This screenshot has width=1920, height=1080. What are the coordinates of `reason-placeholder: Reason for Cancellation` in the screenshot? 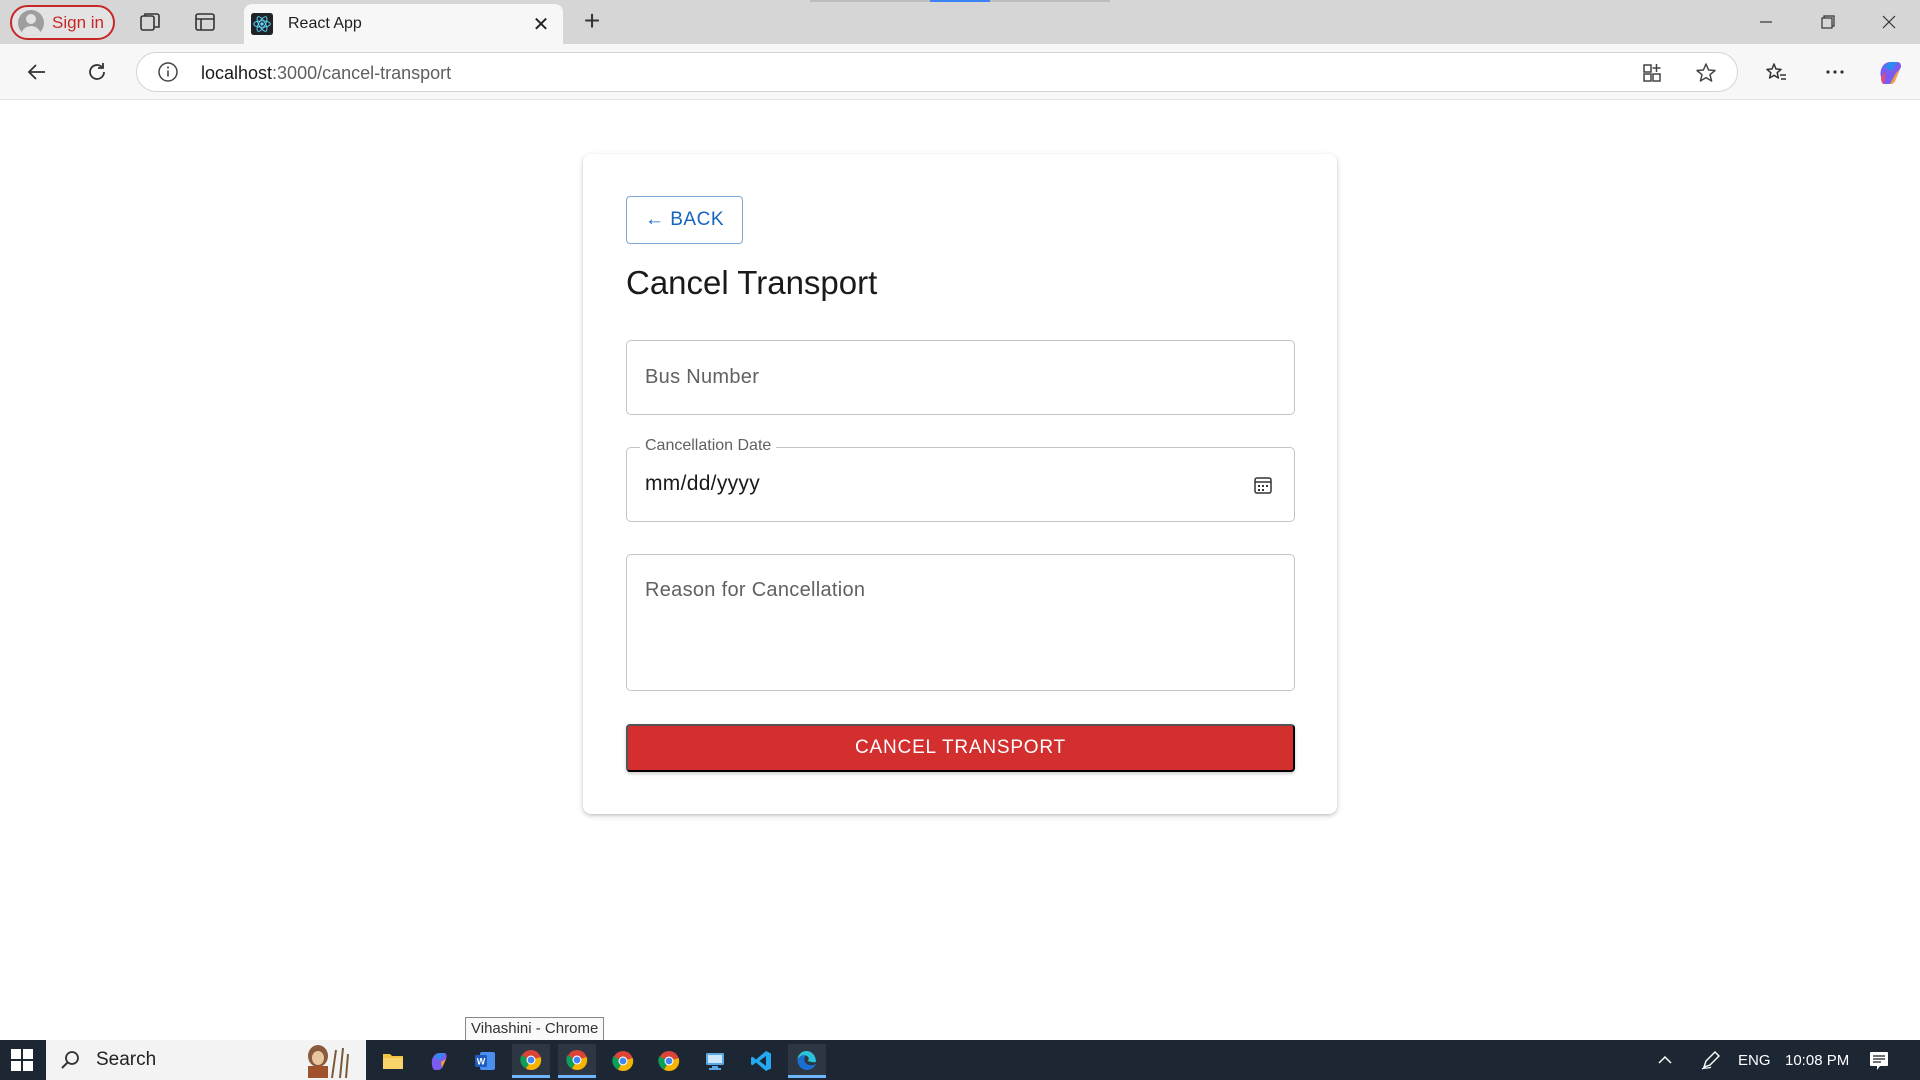 It's located at (755, 590).